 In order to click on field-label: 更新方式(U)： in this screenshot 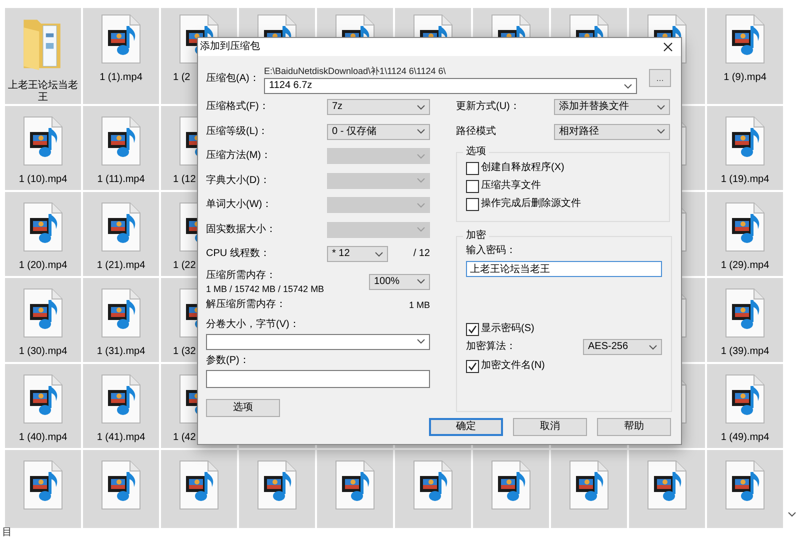, I will do `click(488, 107)`.